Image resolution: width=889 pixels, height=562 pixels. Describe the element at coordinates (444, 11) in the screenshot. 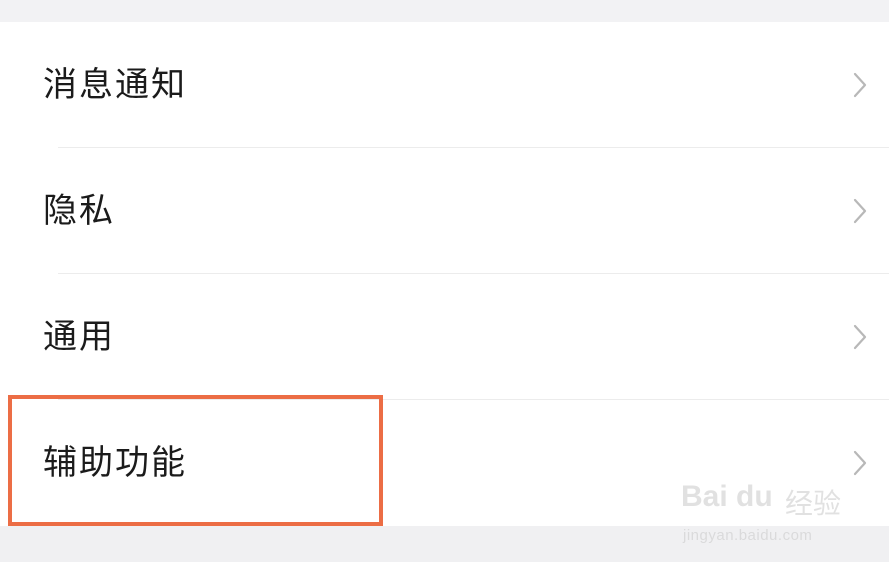

I see `top-separator` at that location.